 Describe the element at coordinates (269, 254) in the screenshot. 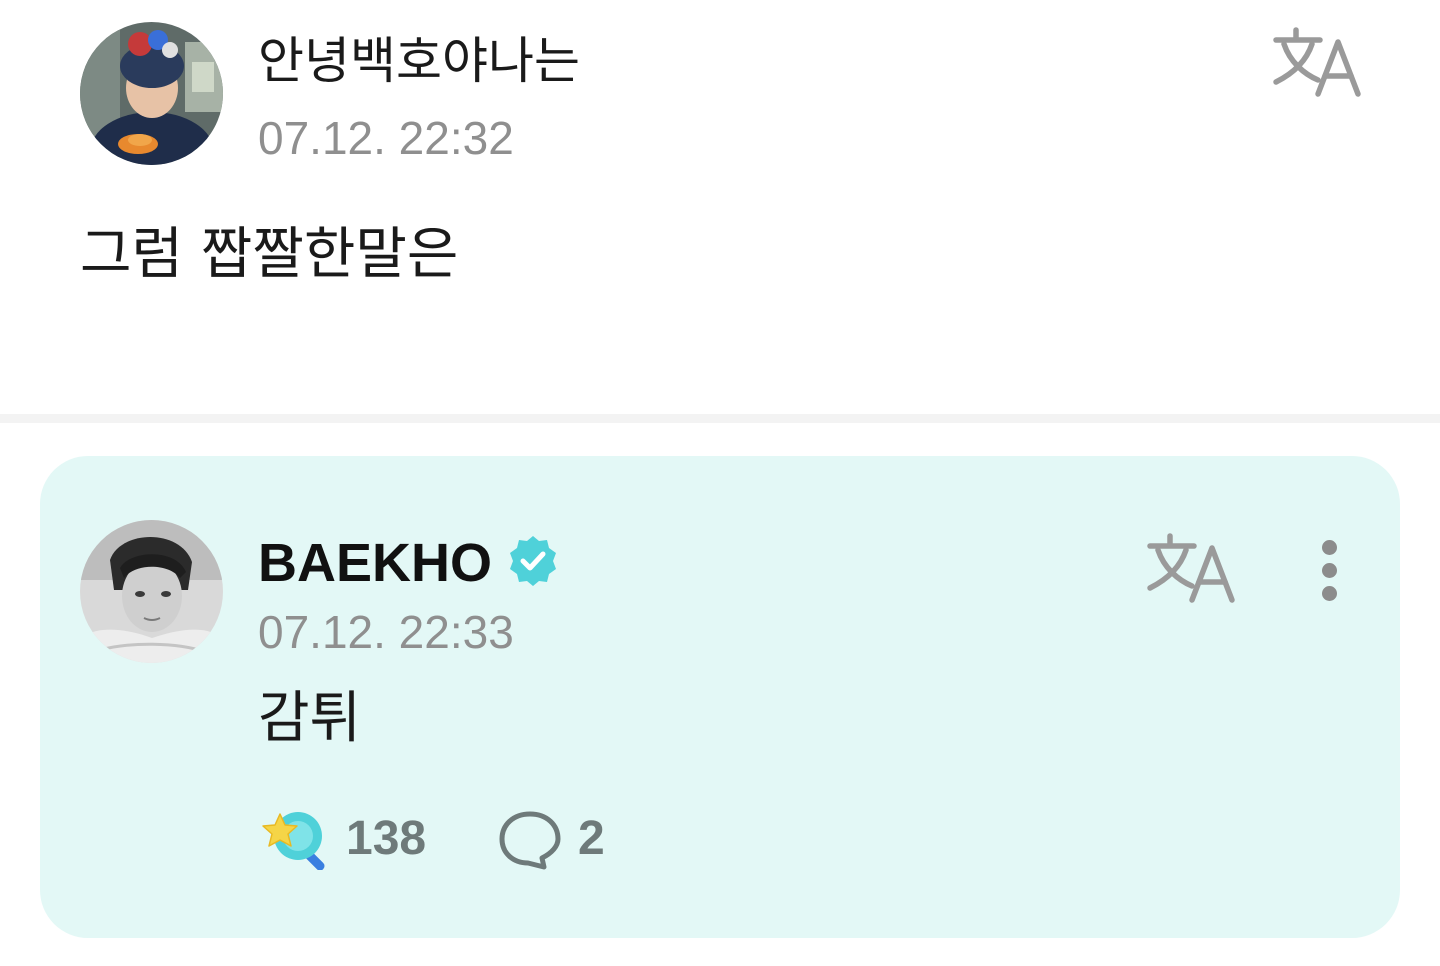

I see `post-body: 그럼 짭짤한말은` at that location.